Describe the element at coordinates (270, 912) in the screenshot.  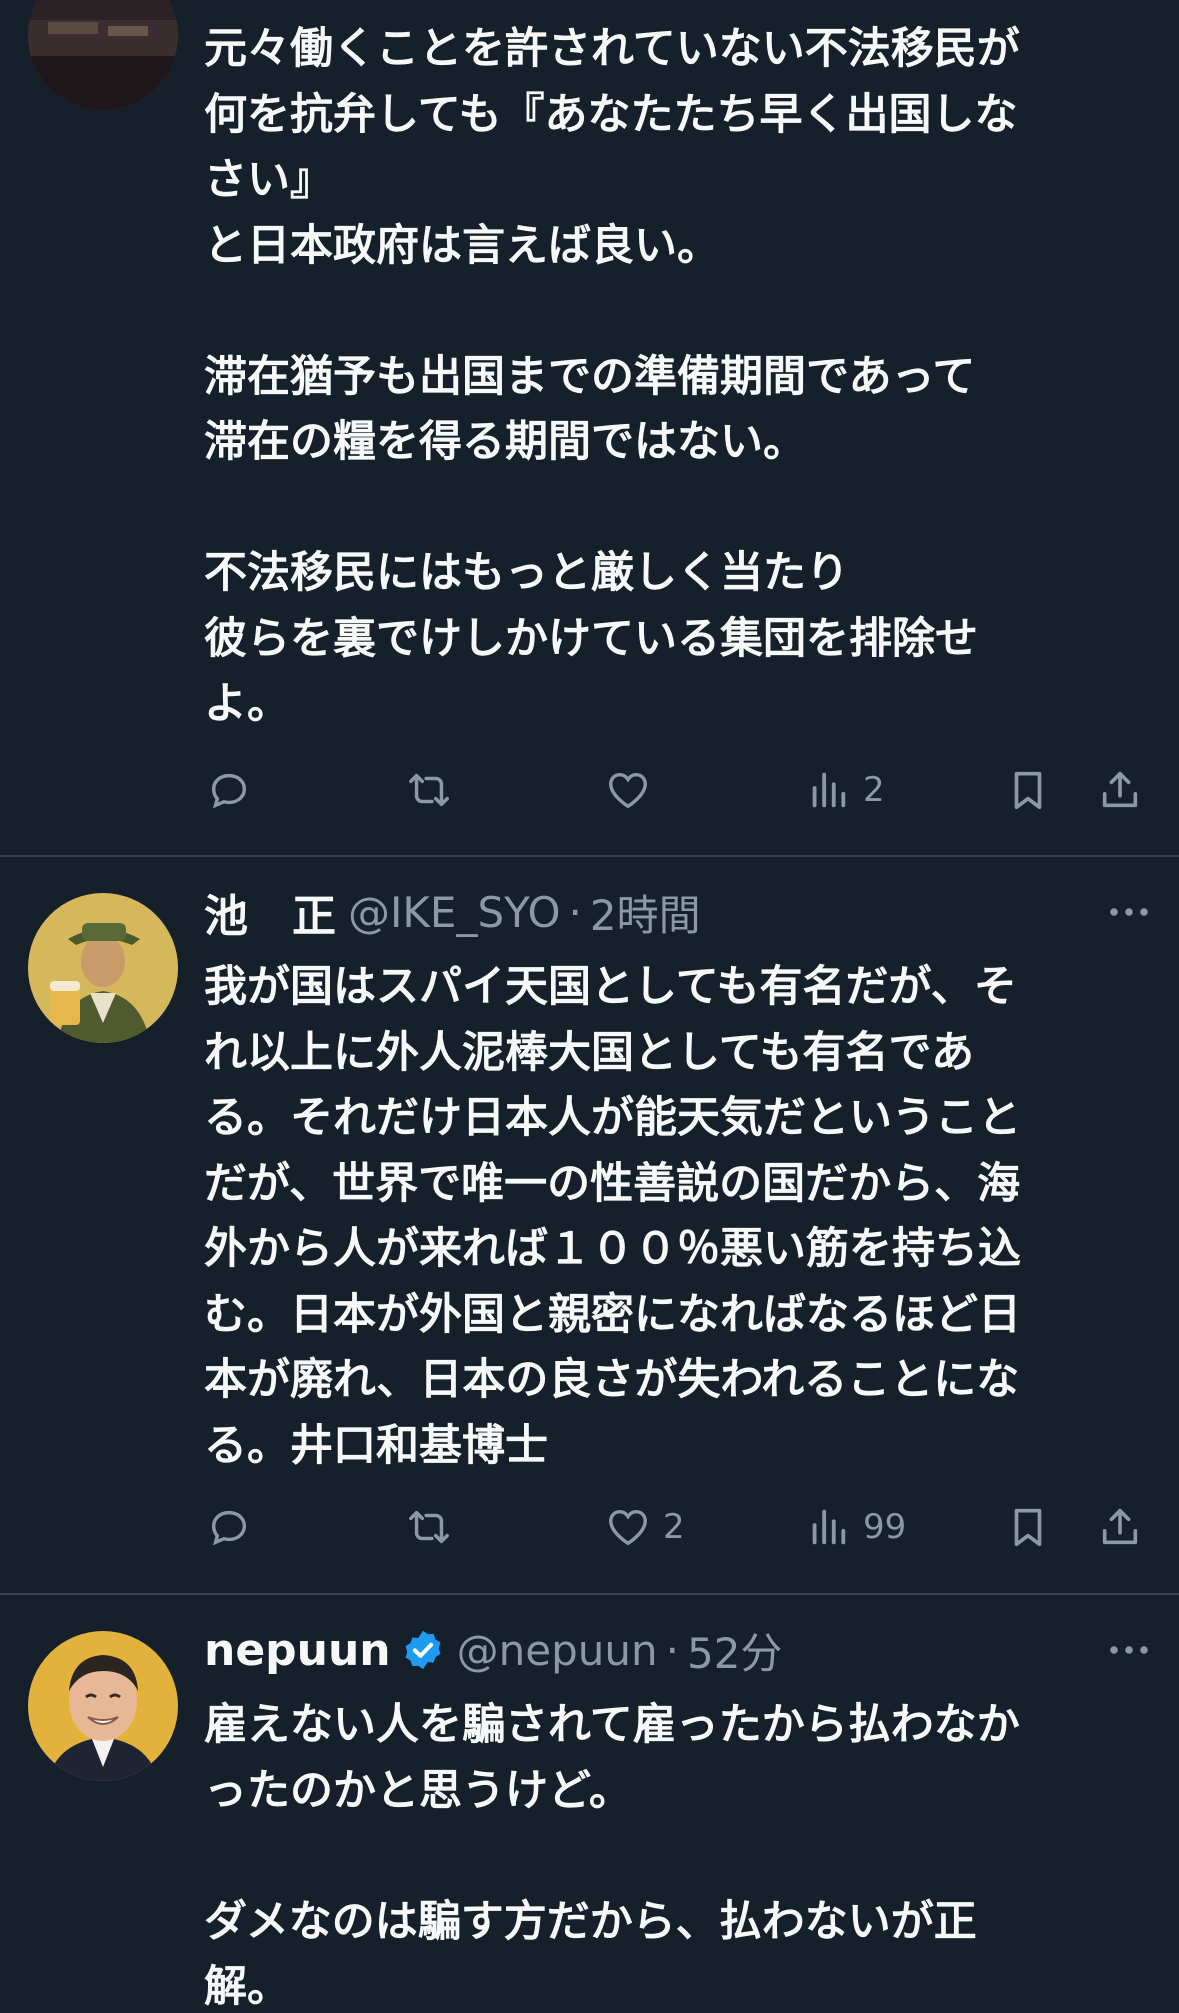
I see `display-name: 池 正` at that location.